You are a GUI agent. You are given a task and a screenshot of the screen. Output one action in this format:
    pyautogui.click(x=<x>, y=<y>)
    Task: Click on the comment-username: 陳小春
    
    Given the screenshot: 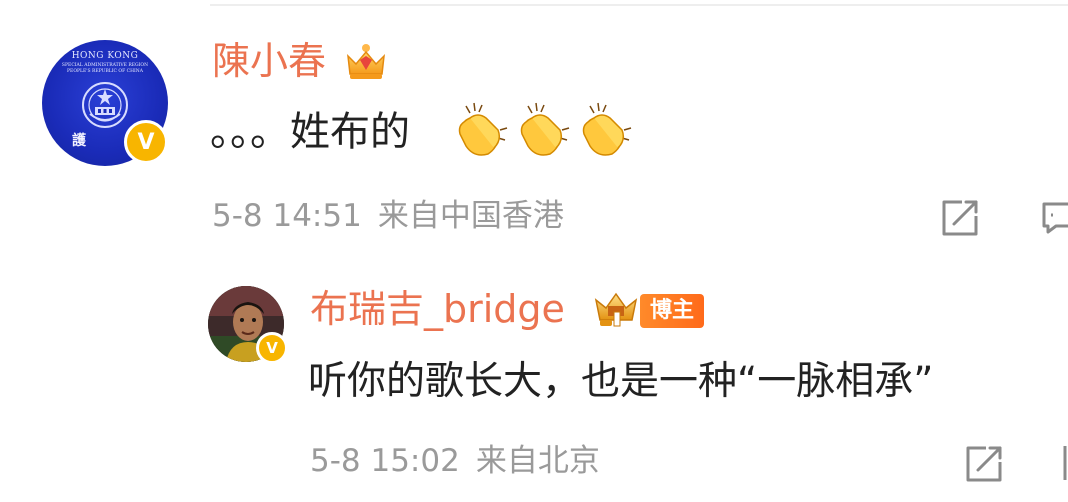 What is the action you would take?
    pyautogui.click(x=269, y=61)
    